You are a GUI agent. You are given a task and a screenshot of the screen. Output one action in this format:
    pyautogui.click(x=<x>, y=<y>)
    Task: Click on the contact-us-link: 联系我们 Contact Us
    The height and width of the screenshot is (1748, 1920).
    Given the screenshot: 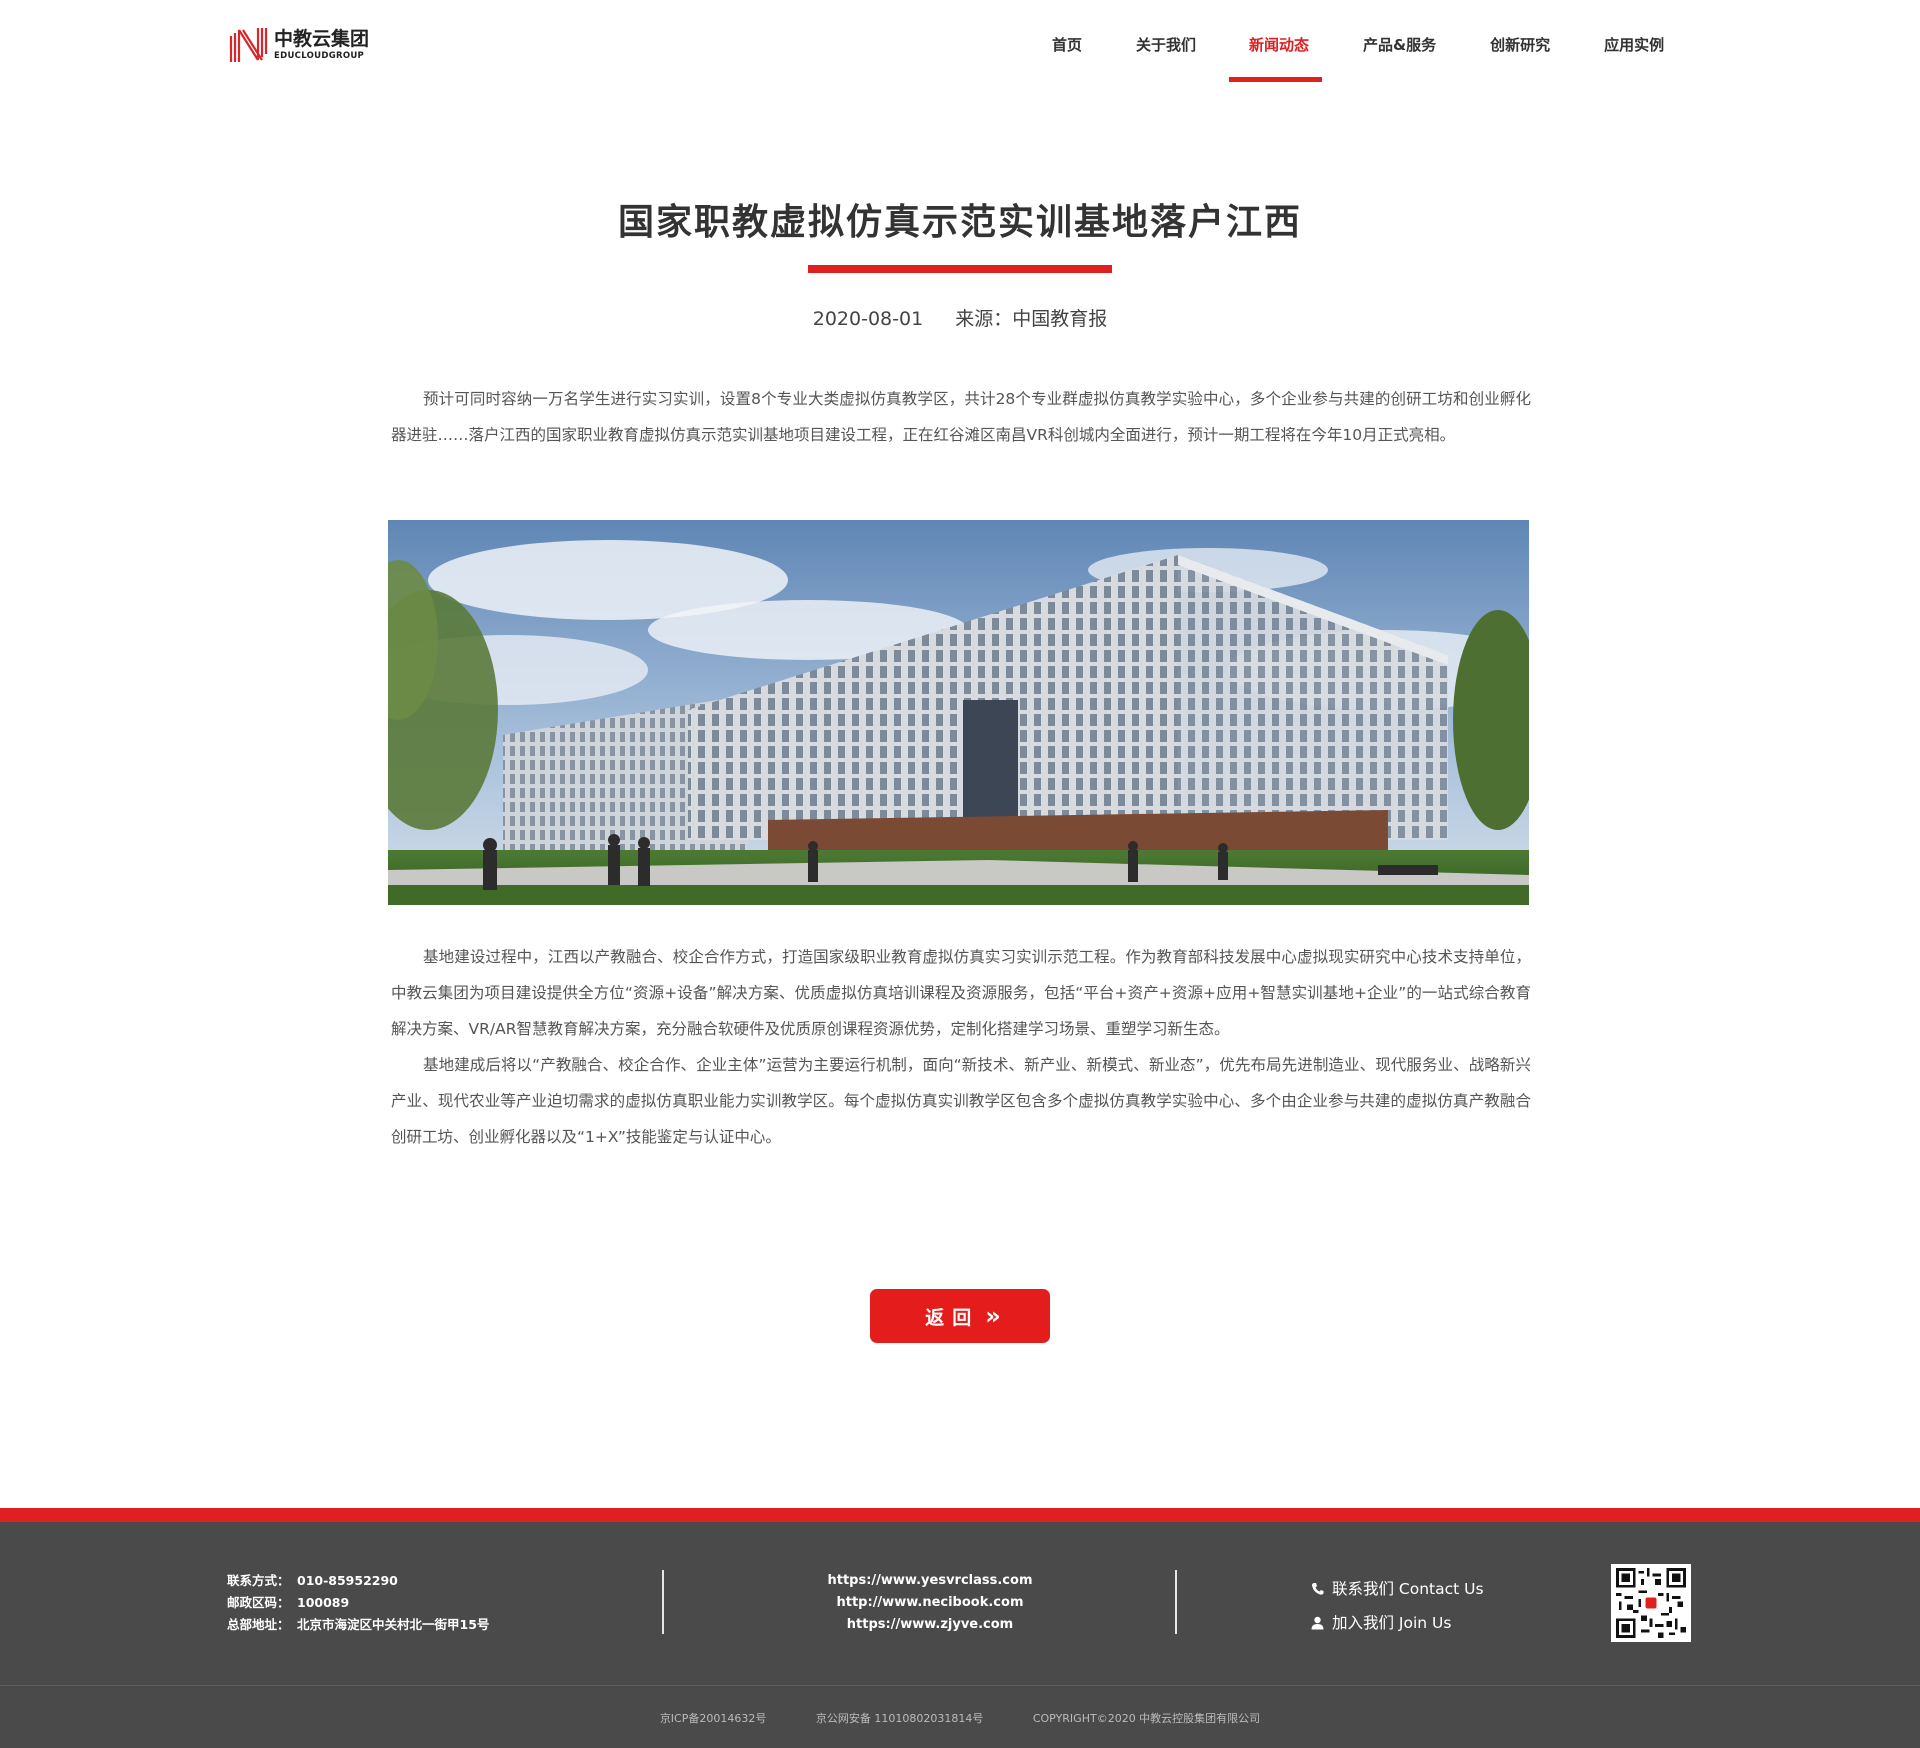 What is the action you would take?
    pyautogui.click(x=1397, y=1589)
    